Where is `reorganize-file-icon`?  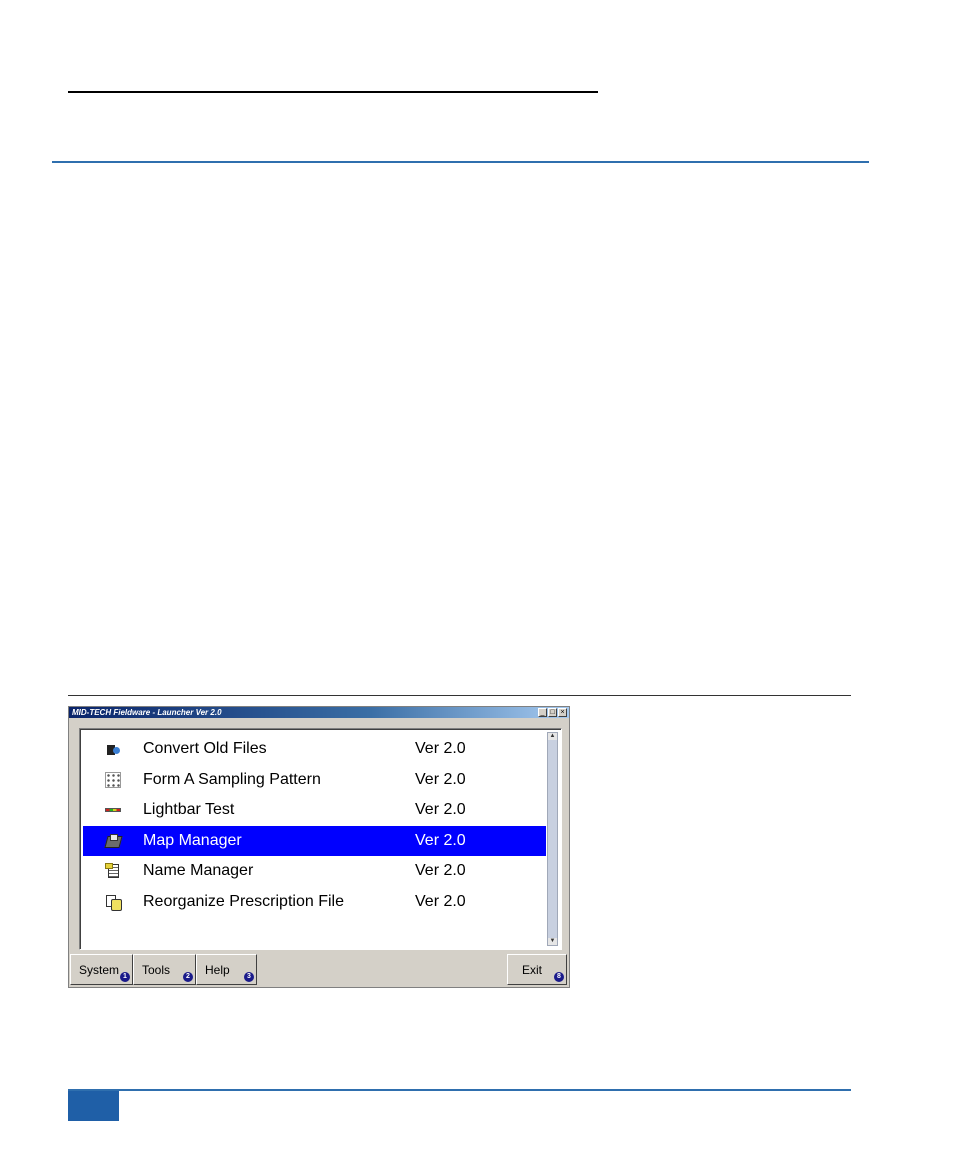
reorganize-file-icon is located at coordinates (113, 902).